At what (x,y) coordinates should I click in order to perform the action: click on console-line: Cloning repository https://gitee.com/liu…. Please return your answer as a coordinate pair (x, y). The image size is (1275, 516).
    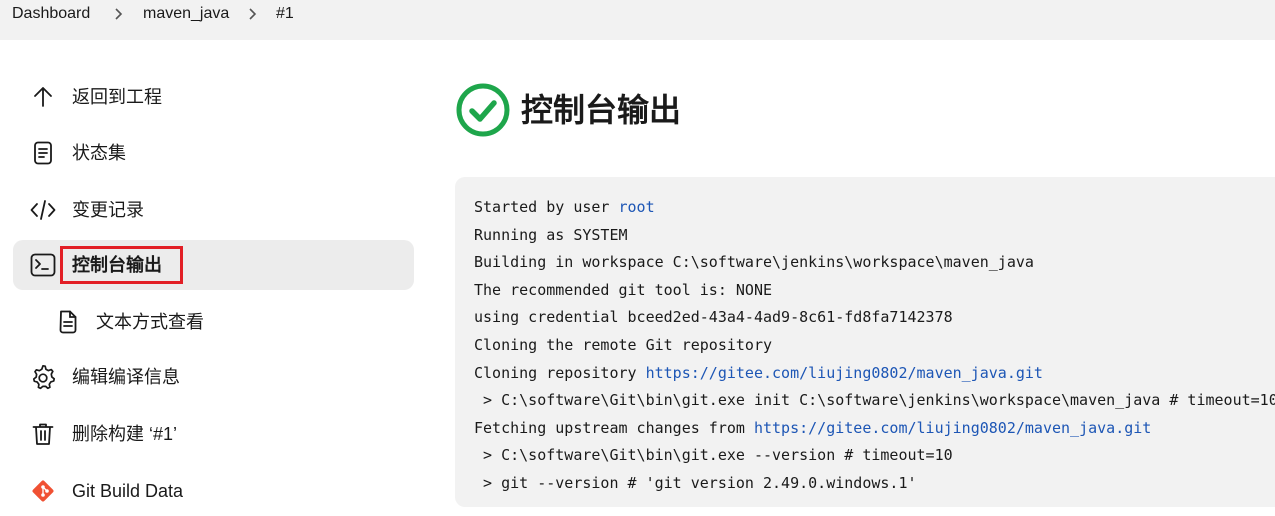
    Looking at the image, I should click on (758, 372).